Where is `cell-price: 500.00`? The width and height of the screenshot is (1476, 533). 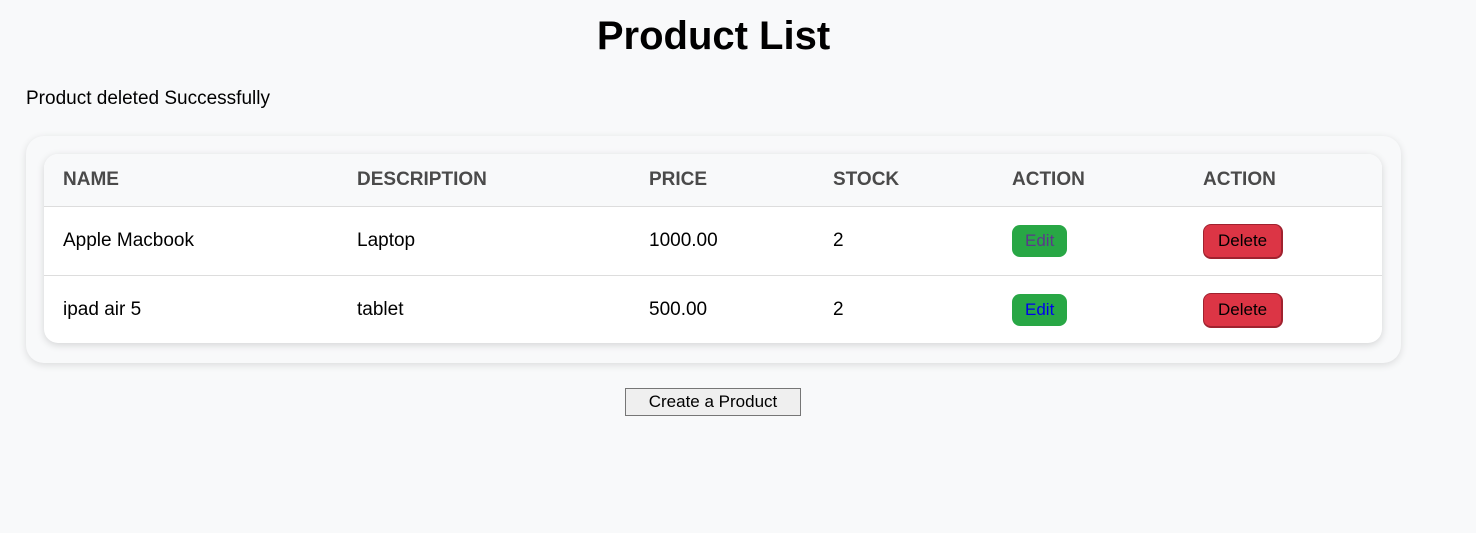
cell-price: 500.00 is located at coordinates (678, 309).